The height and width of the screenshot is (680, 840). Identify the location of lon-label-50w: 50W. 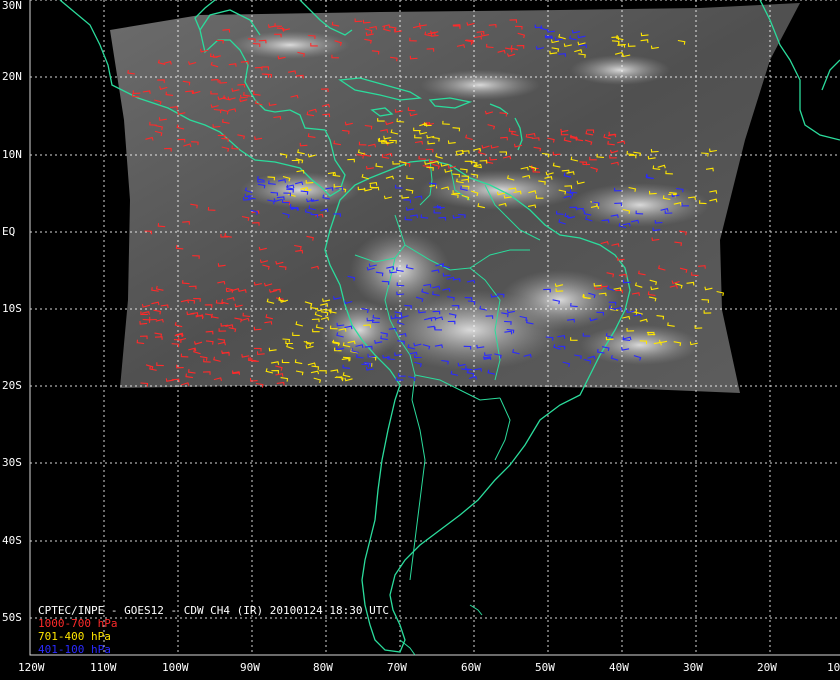
(545, 667).